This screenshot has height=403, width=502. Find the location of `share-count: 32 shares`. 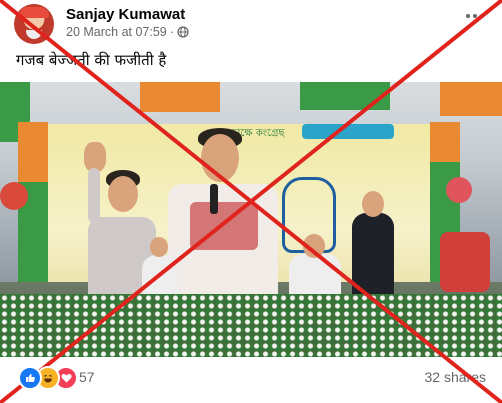

share-count: 32 shares is located at coordinates (455, 377).